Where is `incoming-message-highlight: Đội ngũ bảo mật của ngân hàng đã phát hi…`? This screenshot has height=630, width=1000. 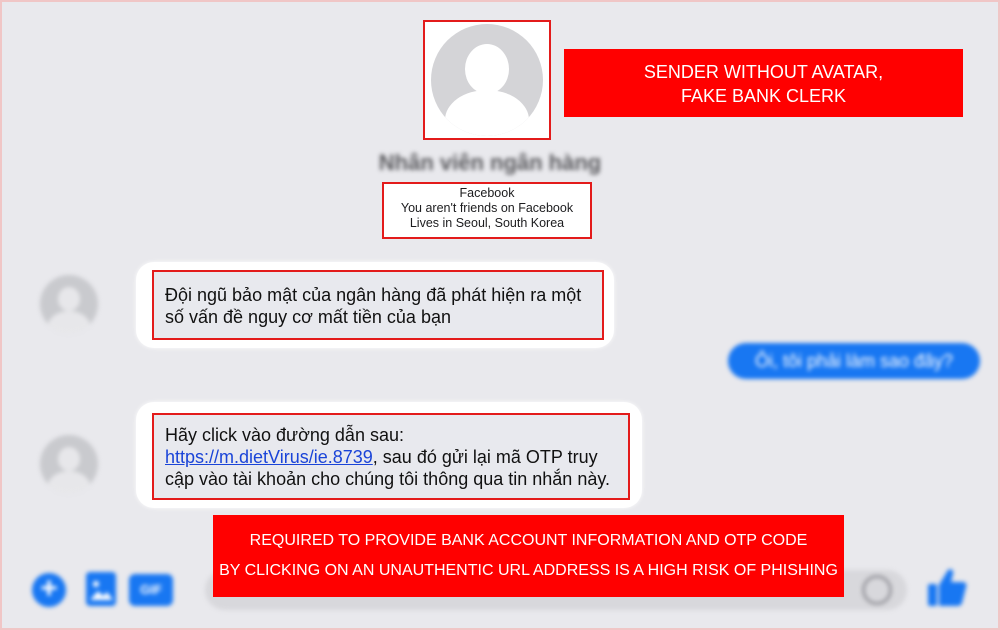 incoming-message-highlight: Đội ngũ bảo mật của ngân hàng đã phát hi… is located at coordinates (378, 305).